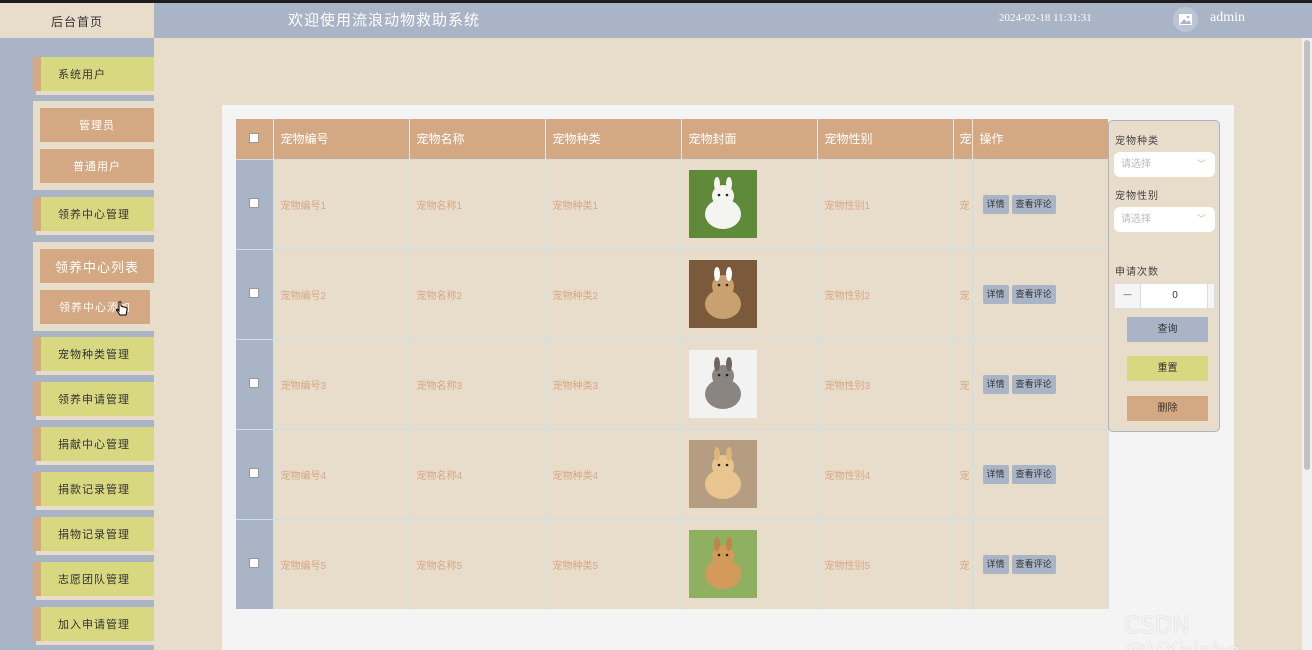 This screenshot has height=650, width=1312. What do you see at coordinates (477, 203) in the screenshot?
I see `cell-pet-name: 宠物名称1` at bounding box center [477, 203].